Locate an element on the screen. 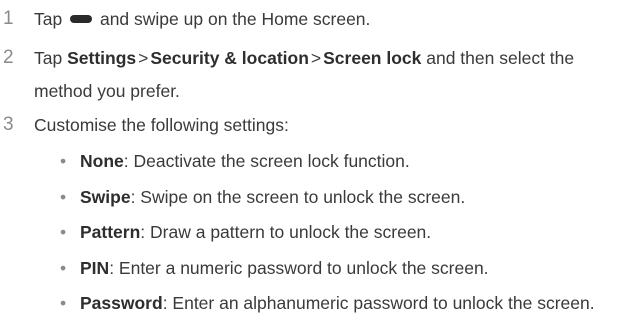  step-text: Customise the following settings: is located at coordinates (161, 125).